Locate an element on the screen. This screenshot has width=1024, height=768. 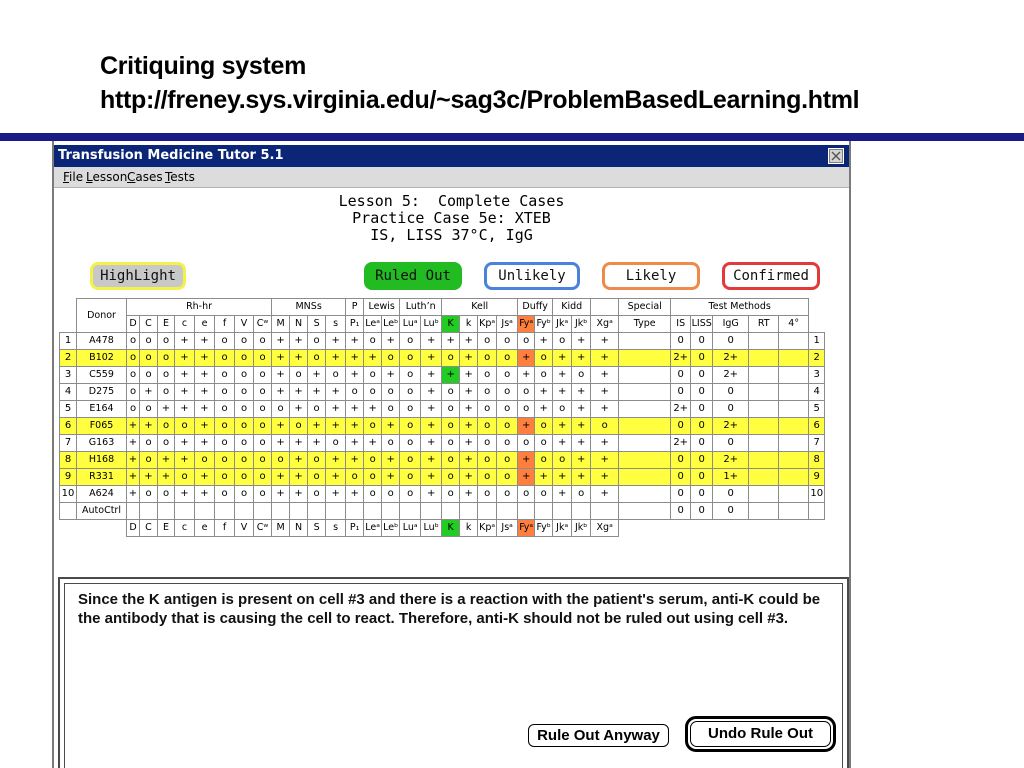
antigen-column-header: Jkᵃ is located at coordinates (562, 324).